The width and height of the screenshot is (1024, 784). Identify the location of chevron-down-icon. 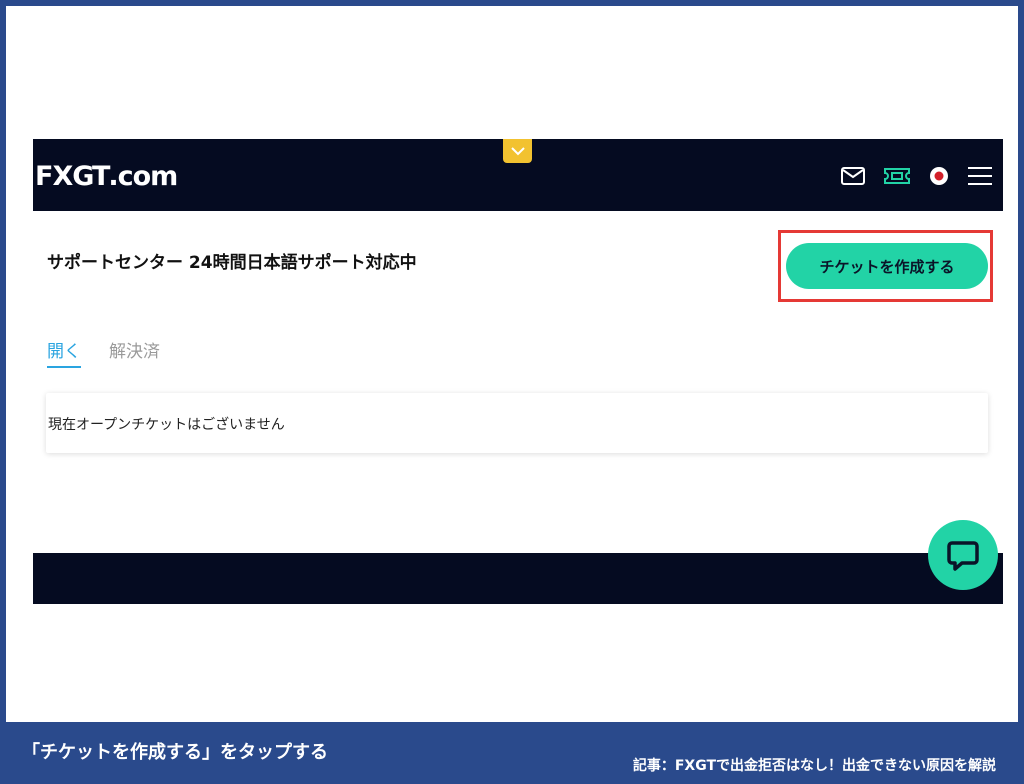
(517, 150).